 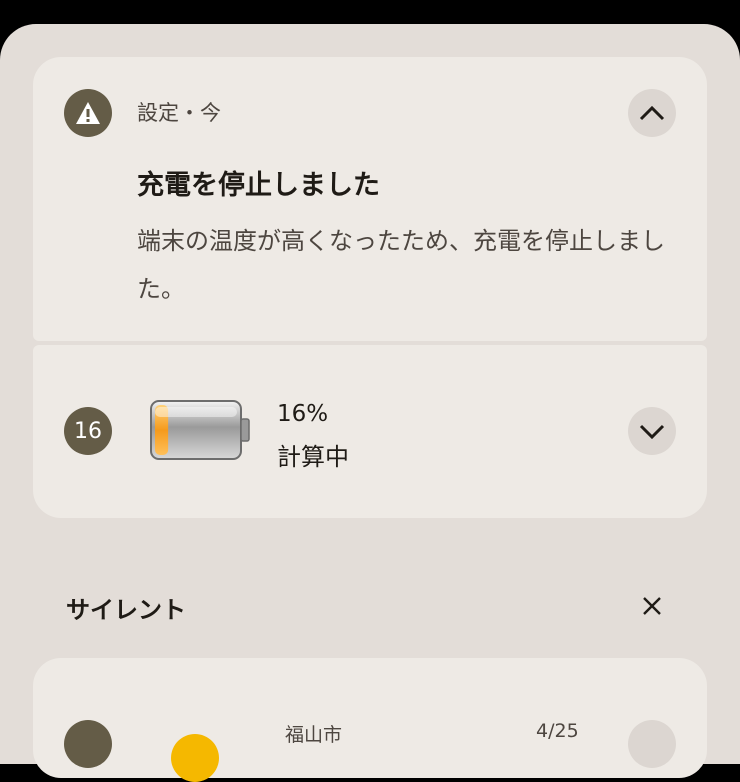 What do you see at coordinates (200, 430) in the screenshot?
I see `battery-icon` at bounding box center [200, 430].